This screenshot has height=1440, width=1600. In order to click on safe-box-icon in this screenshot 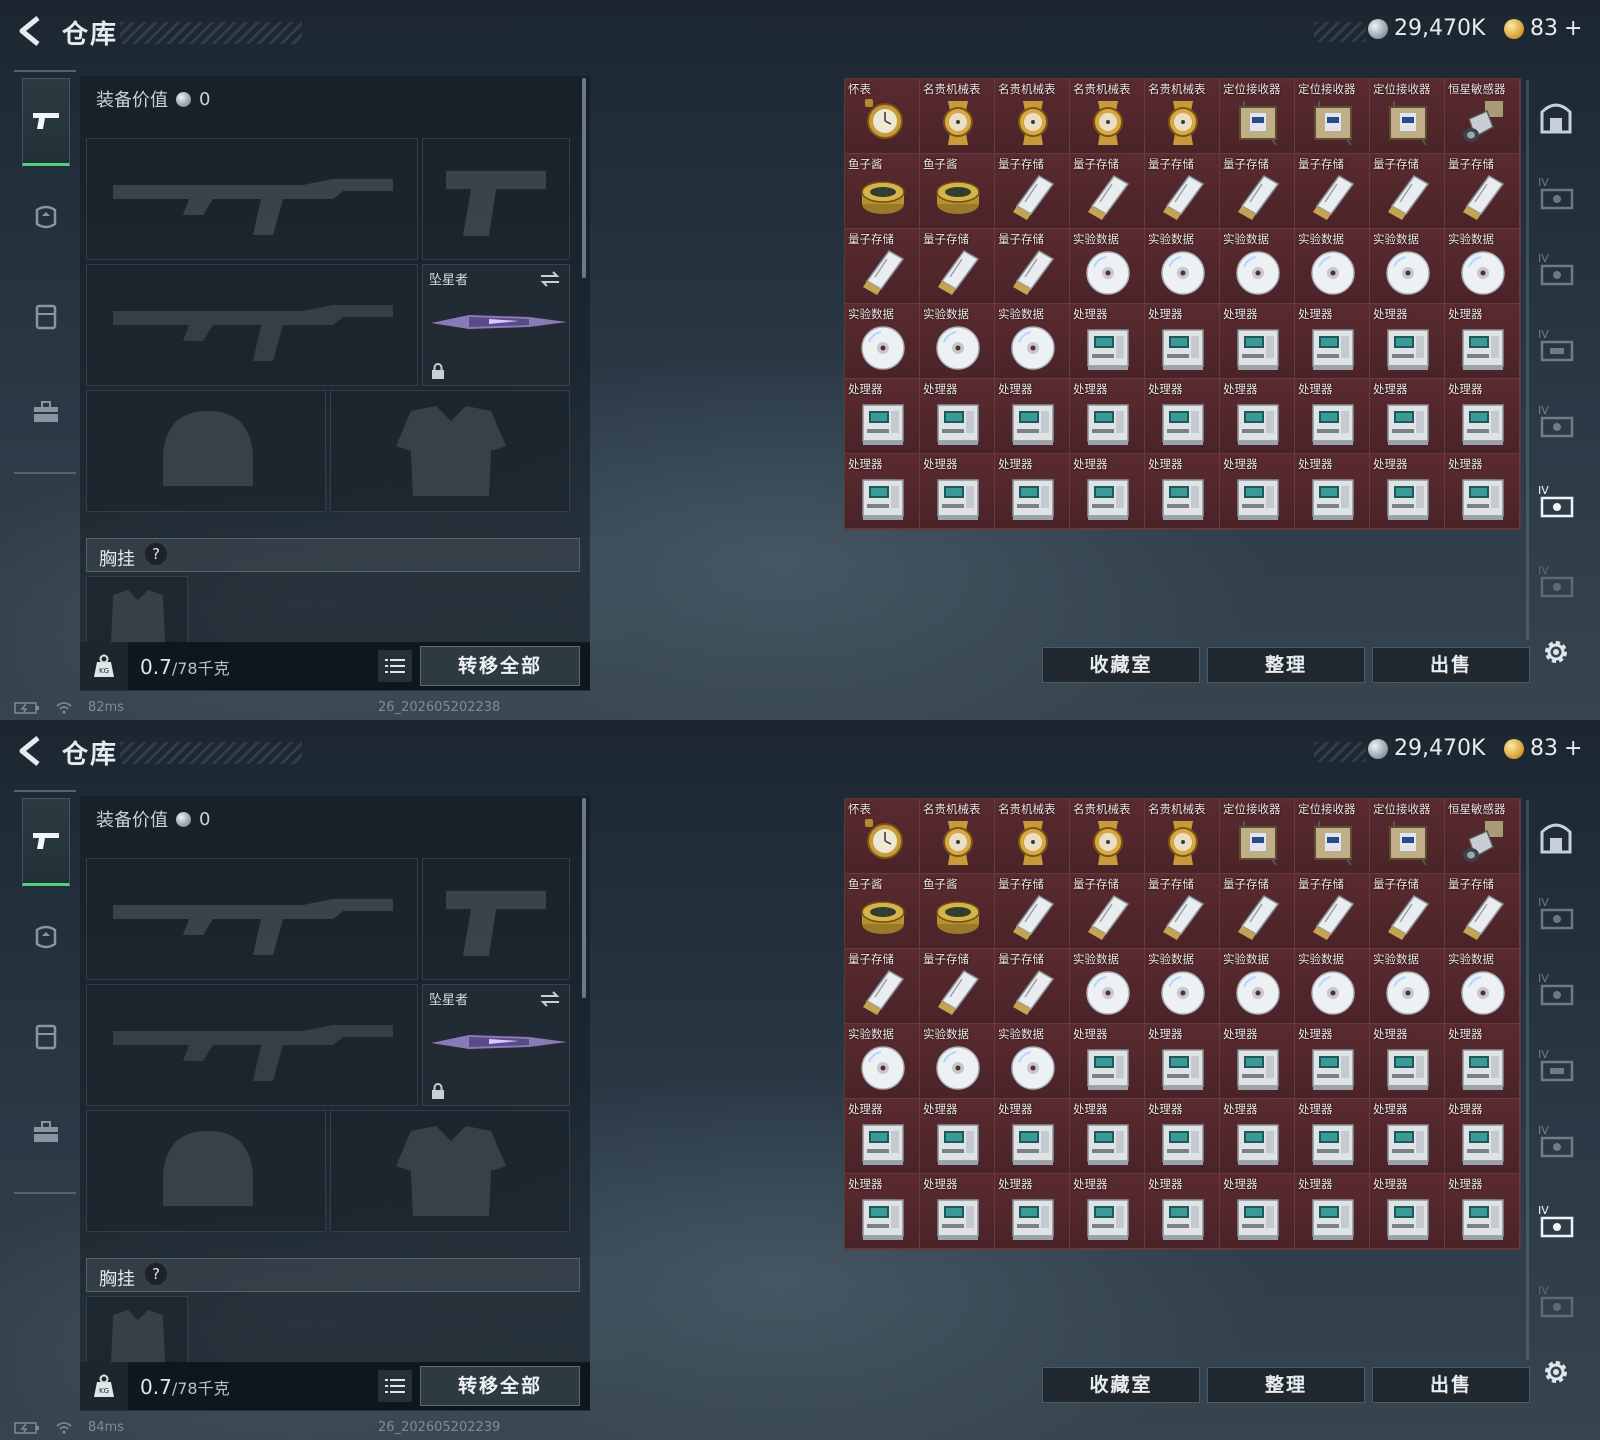, I will do `click(1556, 118)`.